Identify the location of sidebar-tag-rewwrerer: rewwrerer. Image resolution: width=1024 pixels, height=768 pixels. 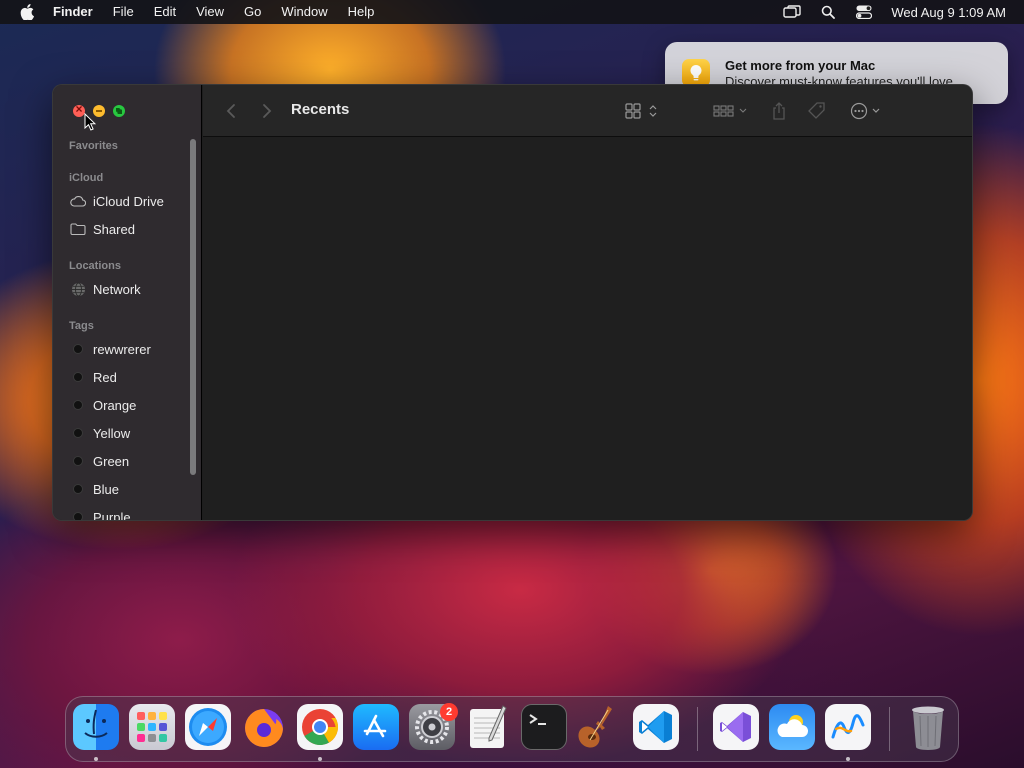
(129, 349).